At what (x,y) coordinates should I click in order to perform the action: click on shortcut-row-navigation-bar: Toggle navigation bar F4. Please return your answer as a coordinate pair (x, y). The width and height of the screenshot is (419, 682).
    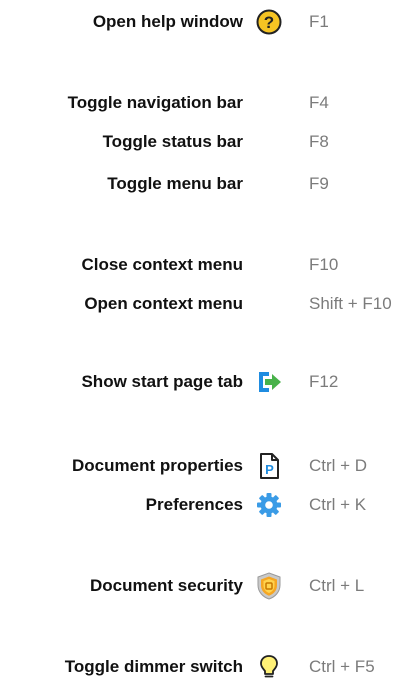
    Looking at the image, I should click on (209, 103).